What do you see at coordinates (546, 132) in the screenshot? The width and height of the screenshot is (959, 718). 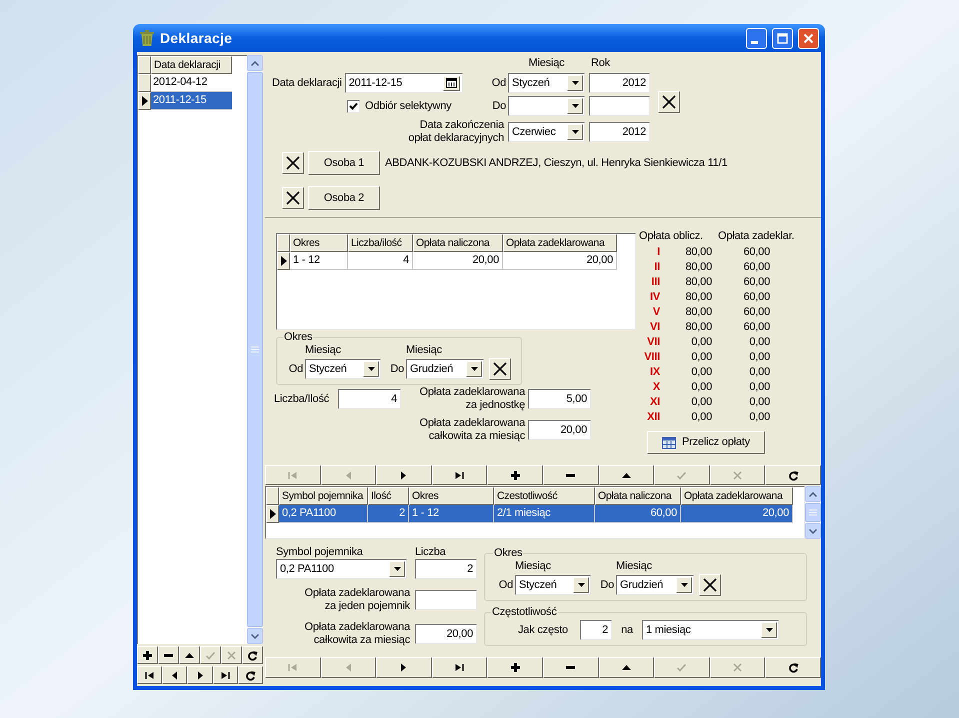 I see `dropdown: Czerwiec` at bounding box center [546, 132].